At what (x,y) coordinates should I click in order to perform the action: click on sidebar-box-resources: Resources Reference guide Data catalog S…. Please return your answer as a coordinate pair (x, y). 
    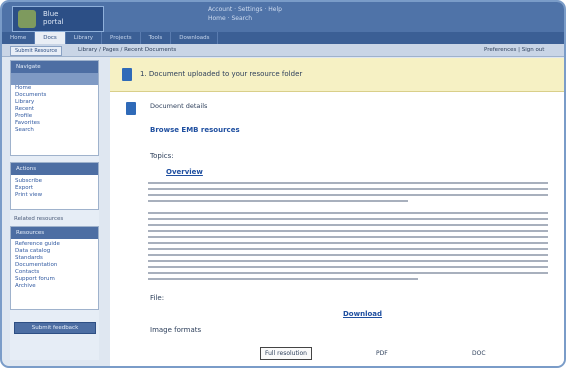
    Looking at the image, I should click on (54, 268).